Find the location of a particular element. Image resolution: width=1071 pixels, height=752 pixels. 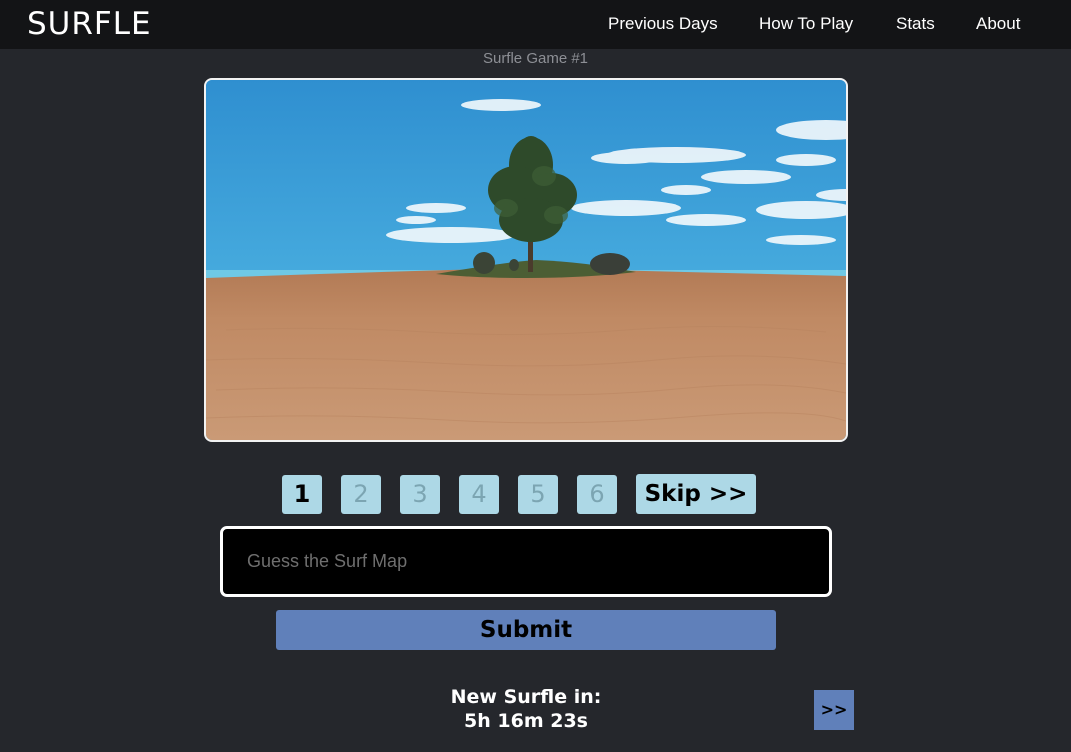

nav-how-to-play: How To Play is located at coordinates (806, 24).